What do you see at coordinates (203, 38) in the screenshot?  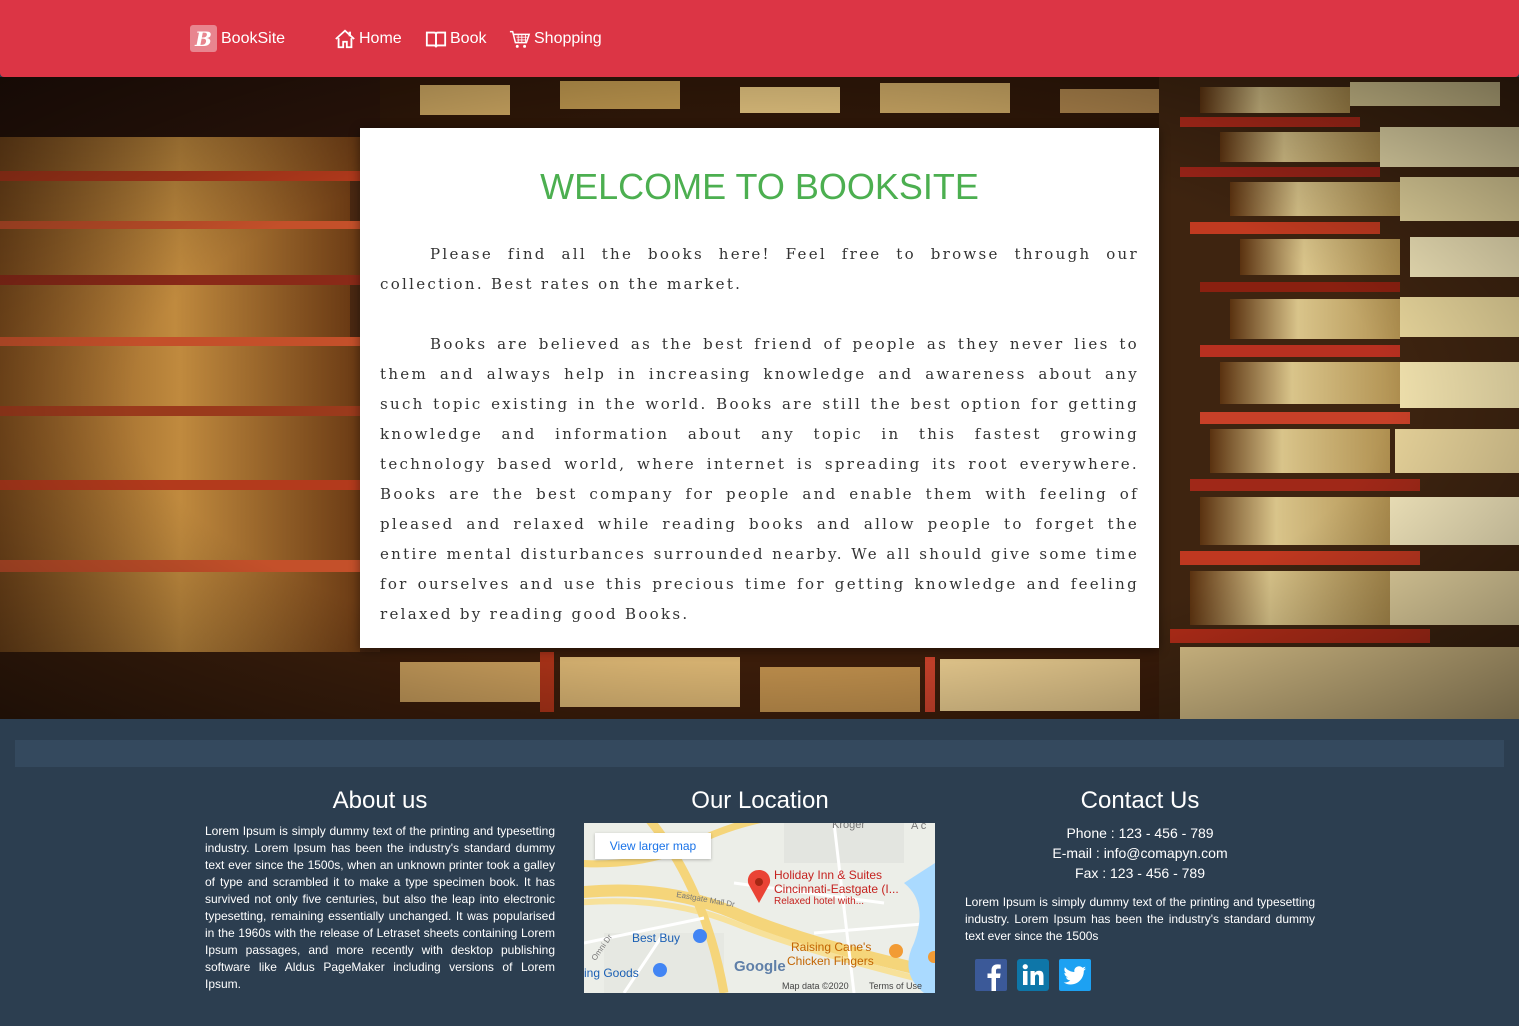 I see `brand-logo-icon: B` at bounding box center [203, 38].